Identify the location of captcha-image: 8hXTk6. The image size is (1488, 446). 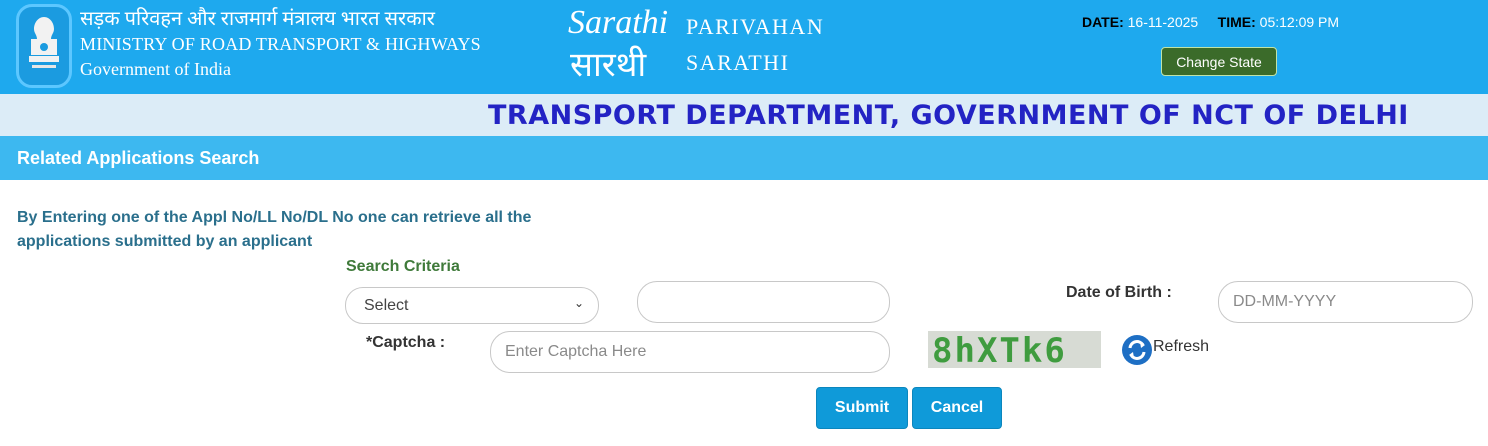
(1014, 349).